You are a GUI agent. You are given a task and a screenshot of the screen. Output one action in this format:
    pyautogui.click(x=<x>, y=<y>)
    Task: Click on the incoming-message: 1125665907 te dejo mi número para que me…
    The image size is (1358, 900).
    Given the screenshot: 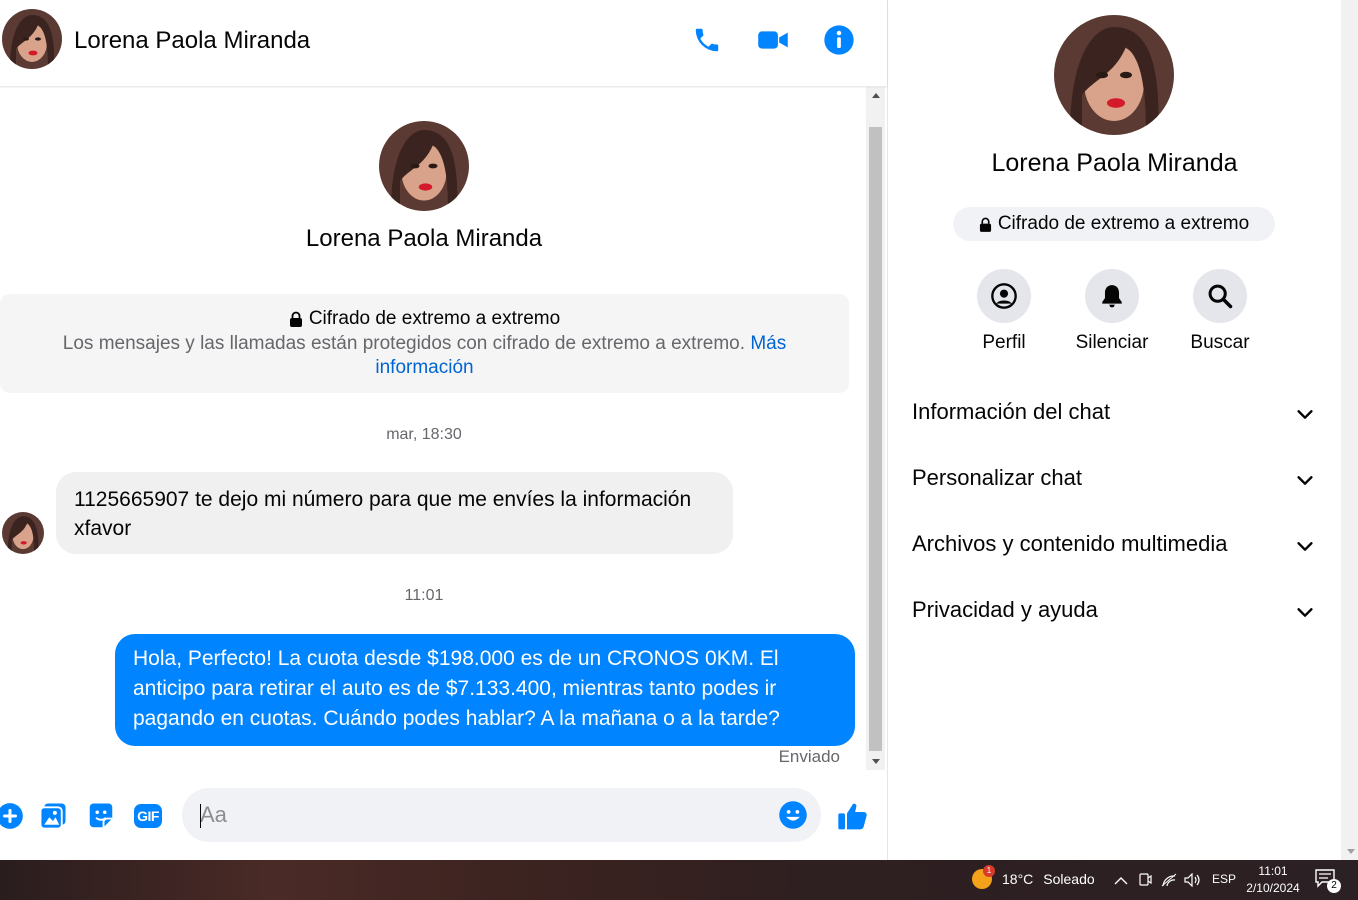 What is the action you would take?
    pyautogui.click(x=394, y=513)
    